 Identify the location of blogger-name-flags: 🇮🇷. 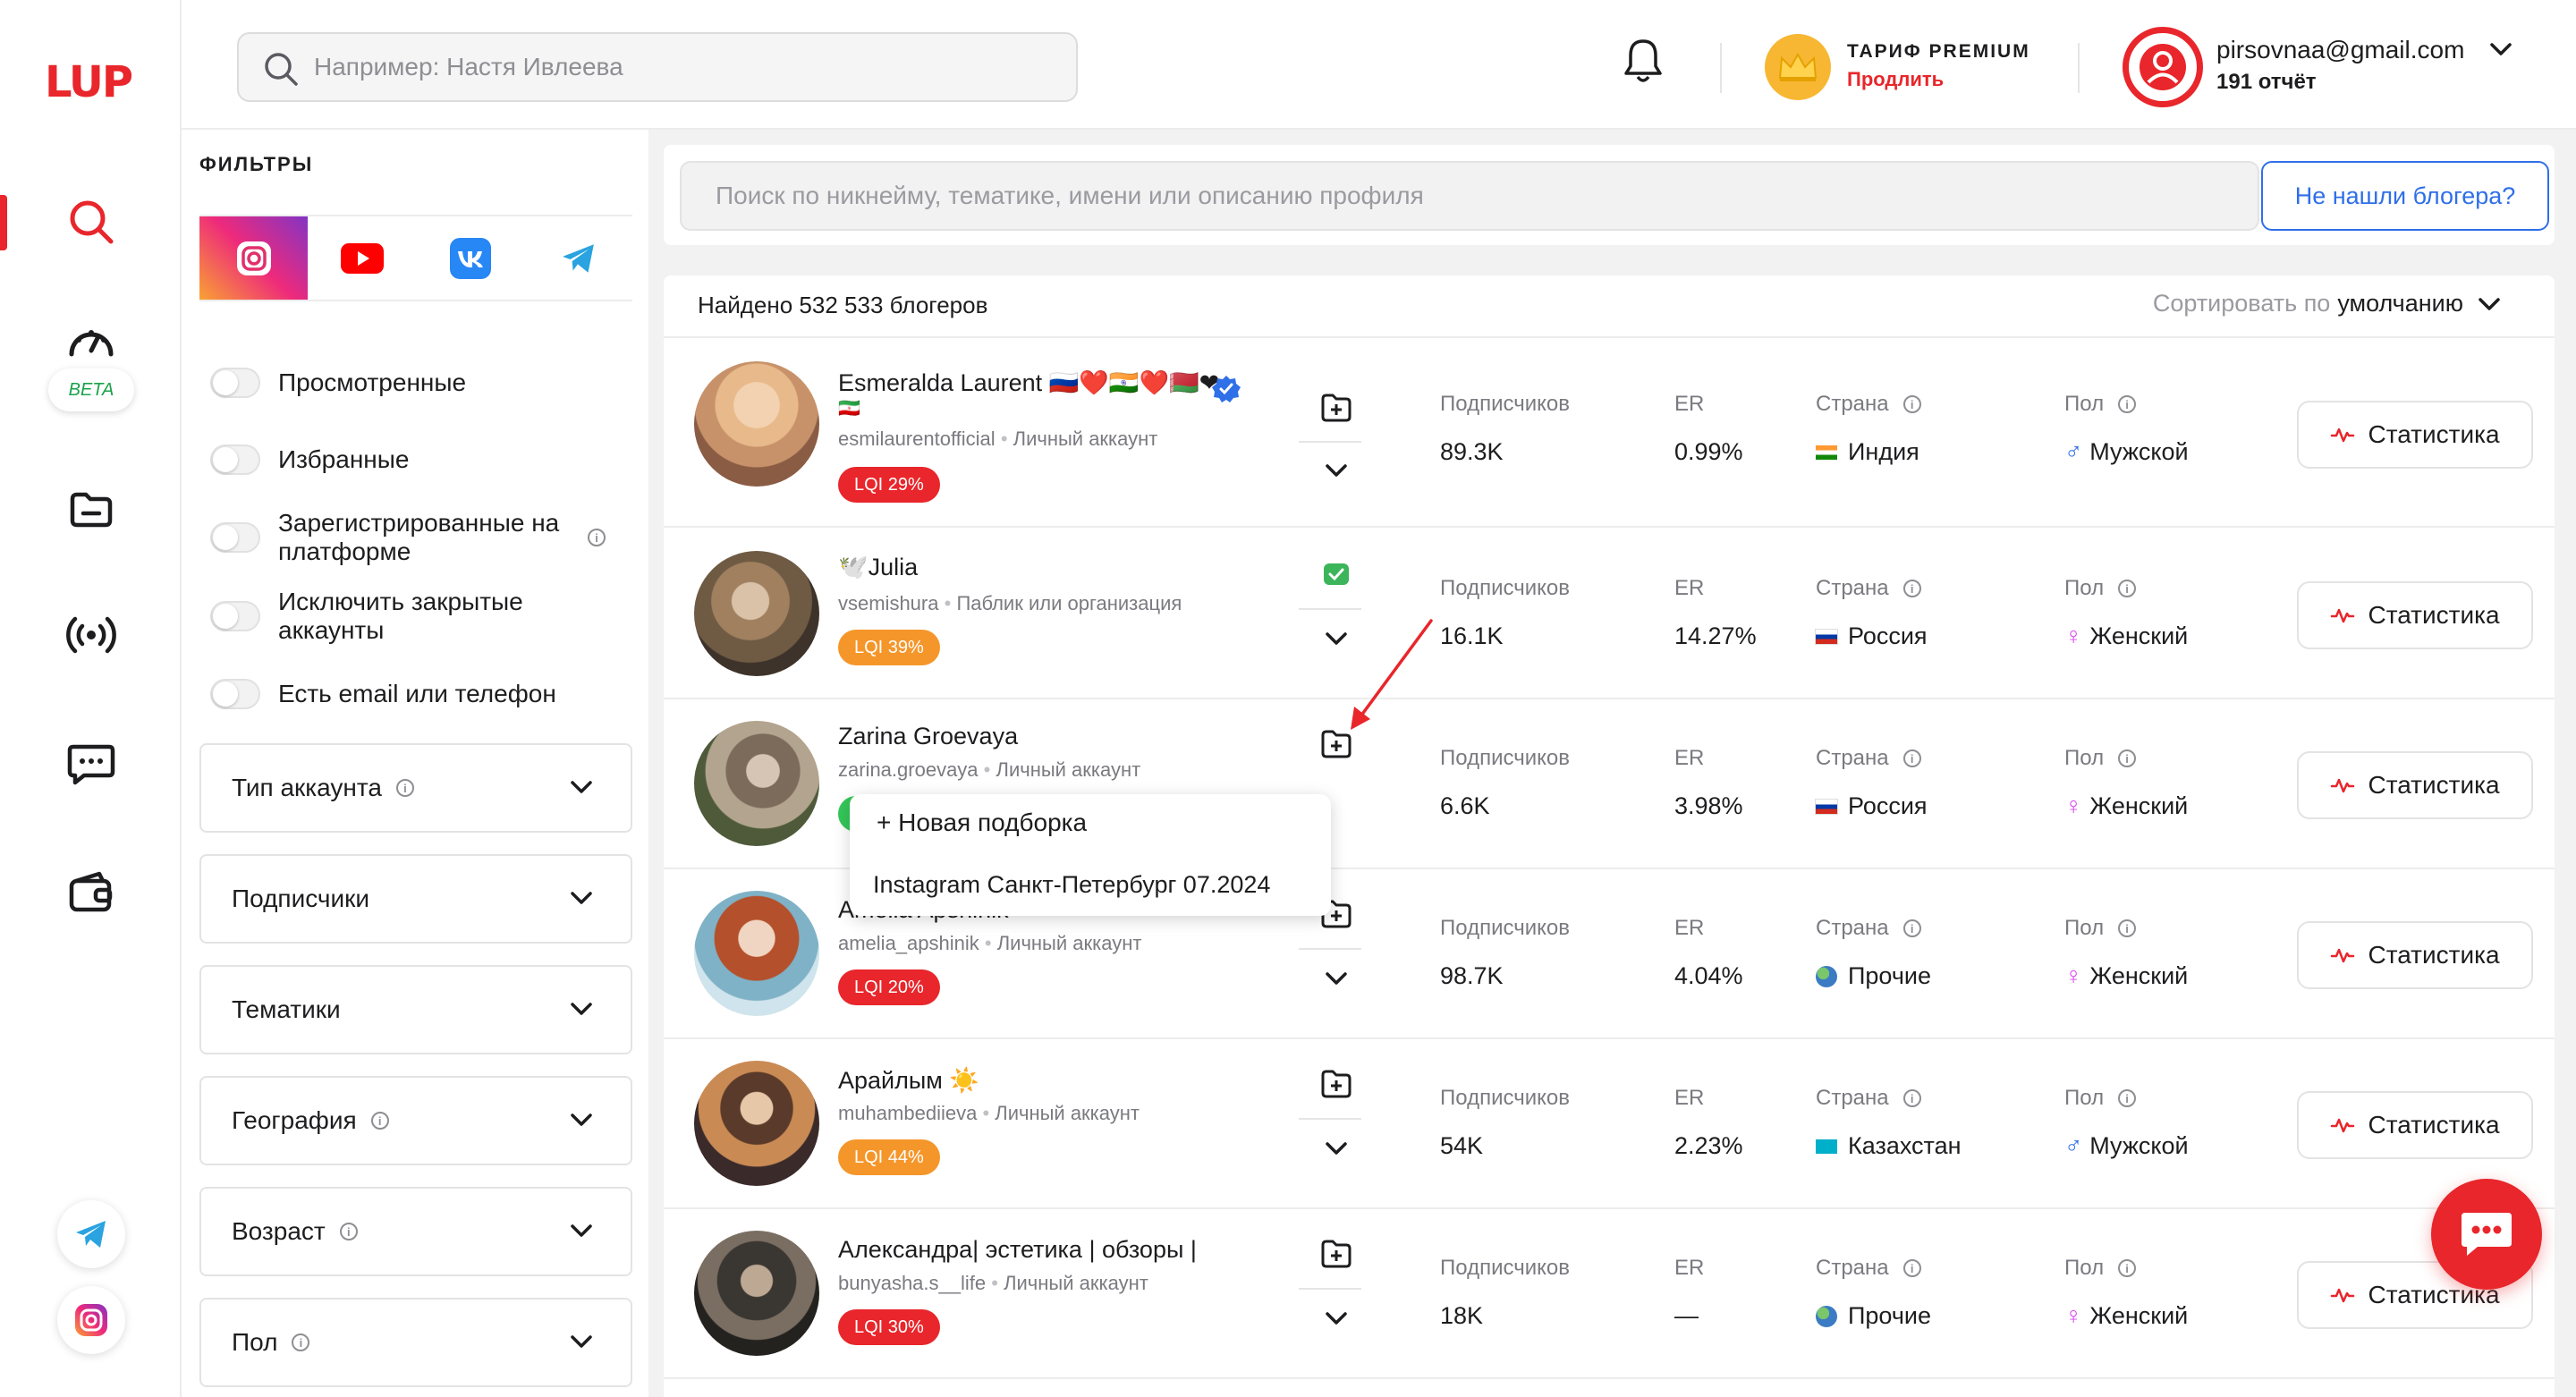
(849, 409).